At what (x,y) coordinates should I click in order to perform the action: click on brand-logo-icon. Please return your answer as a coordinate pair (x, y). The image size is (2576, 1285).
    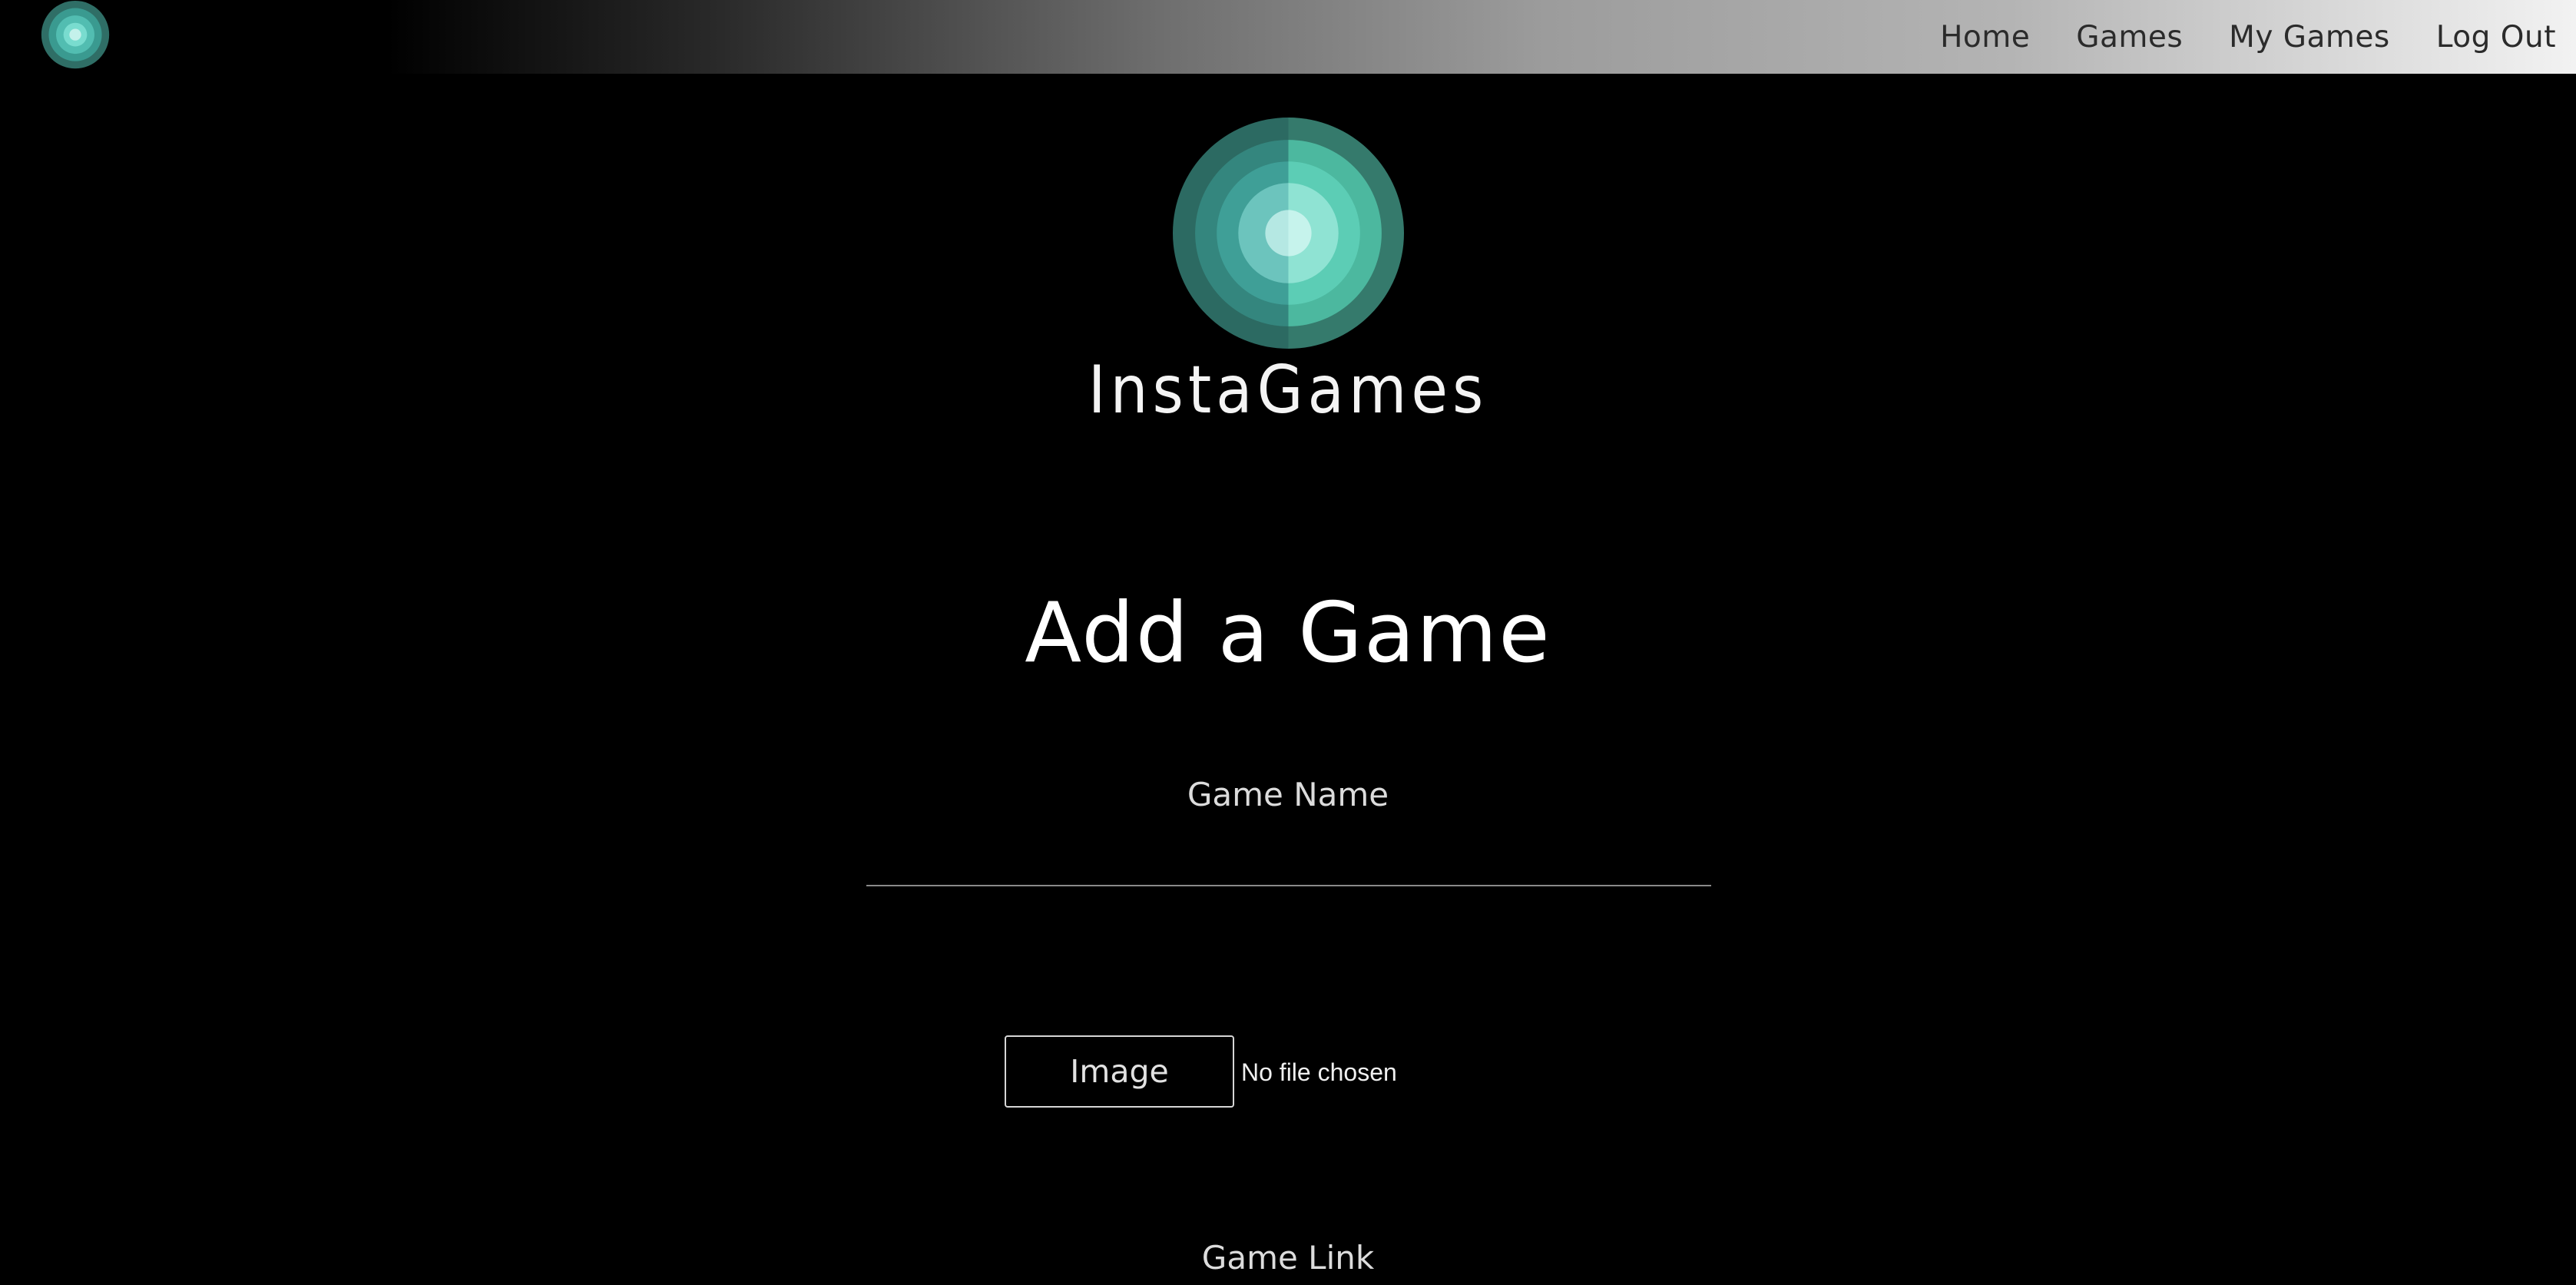
    Looking at the image, I should click on (1289, 234).